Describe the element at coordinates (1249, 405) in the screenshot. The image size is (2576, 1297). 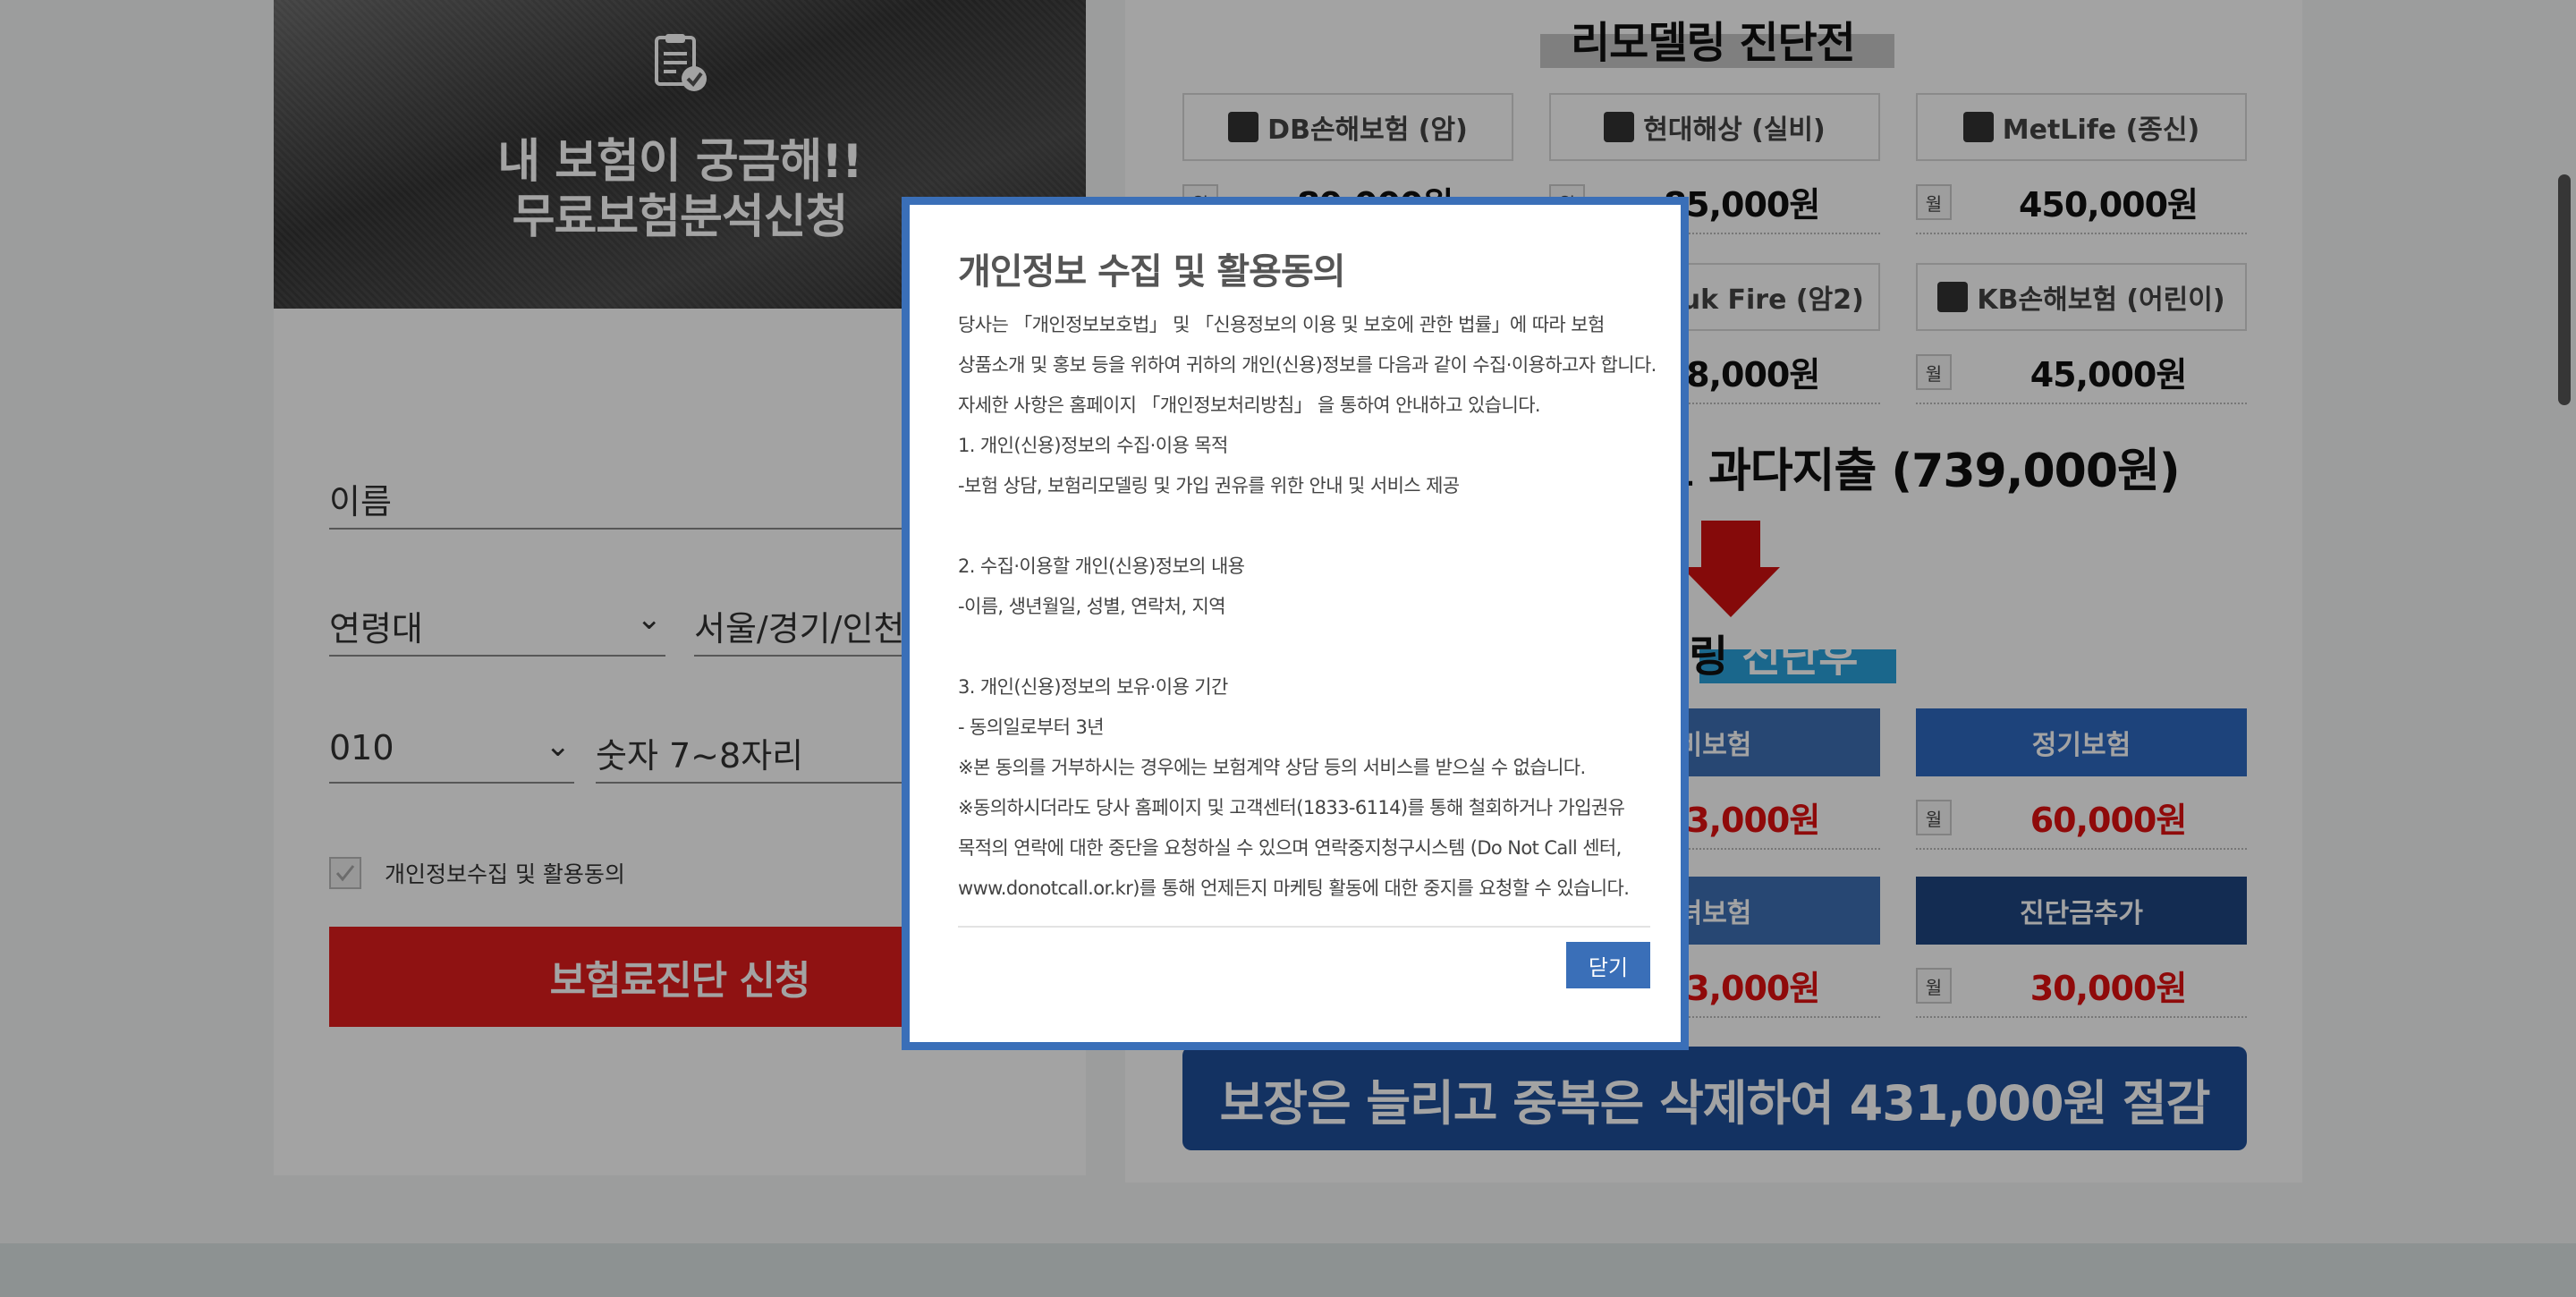
I see `modal-line: 자세한 사항은 홈페이지 「개인정보처리방침」 을 통하여 안내하고 있습니다.` at that location.